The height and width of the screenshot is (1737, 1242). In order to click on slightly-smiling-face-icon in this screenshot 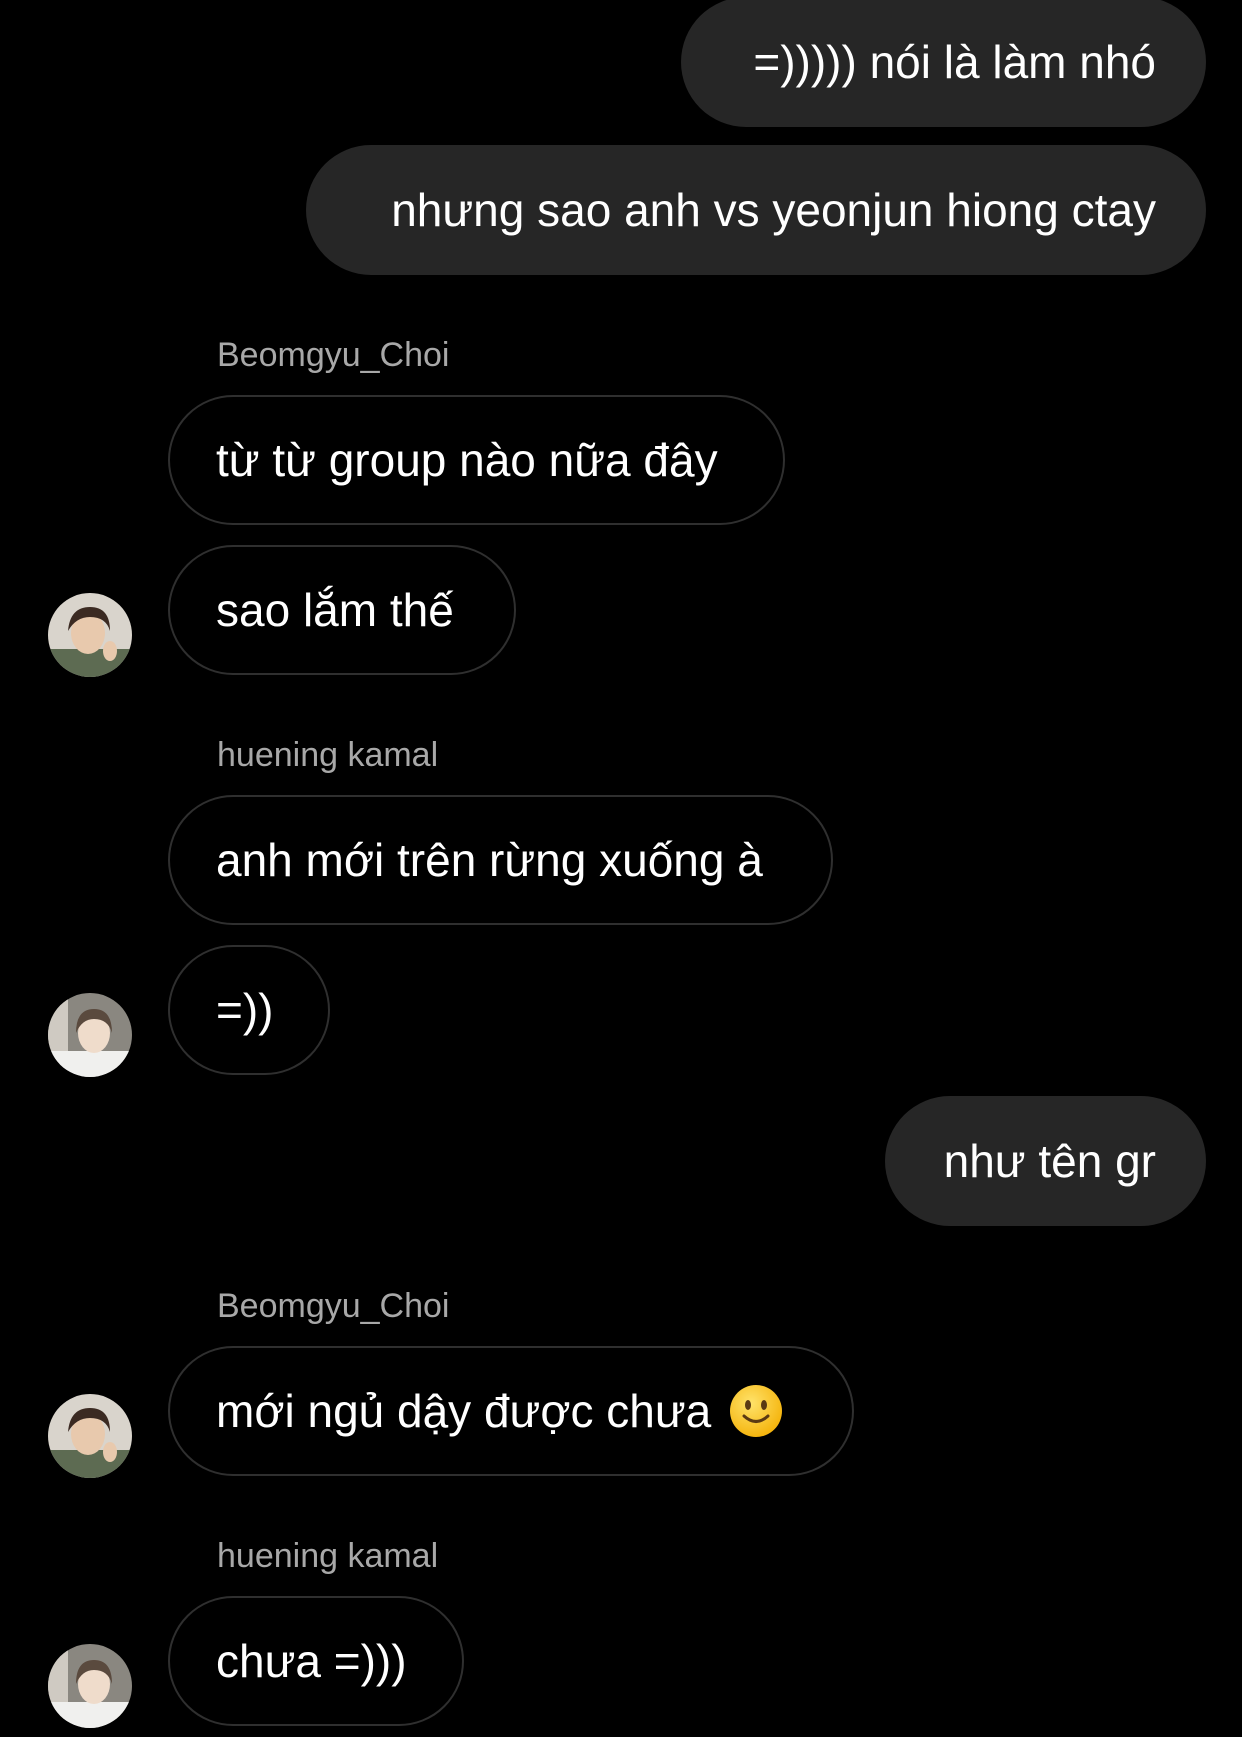, I will do `click(756, 1411)`.